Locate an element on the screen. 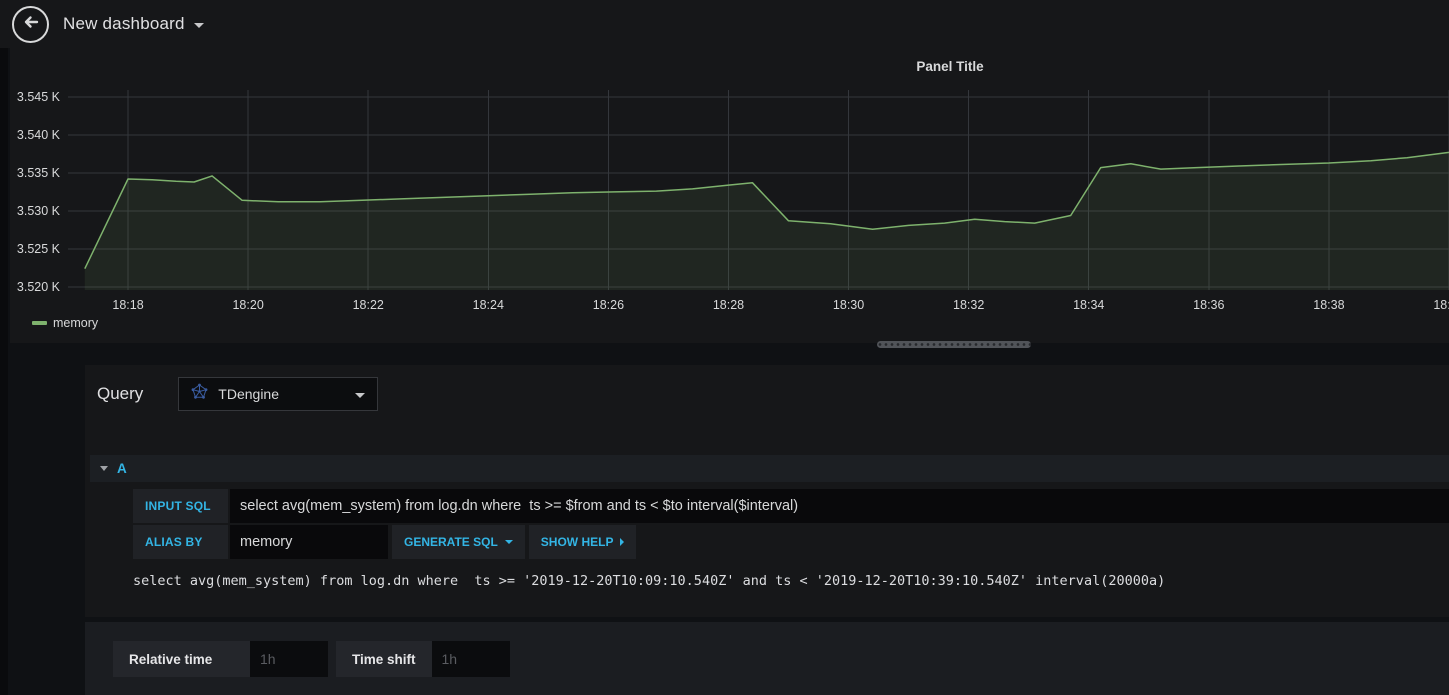 This screenshot has height=695, width=1449. x-tick-label: 18:34 is located at coordinates (1089, 305).